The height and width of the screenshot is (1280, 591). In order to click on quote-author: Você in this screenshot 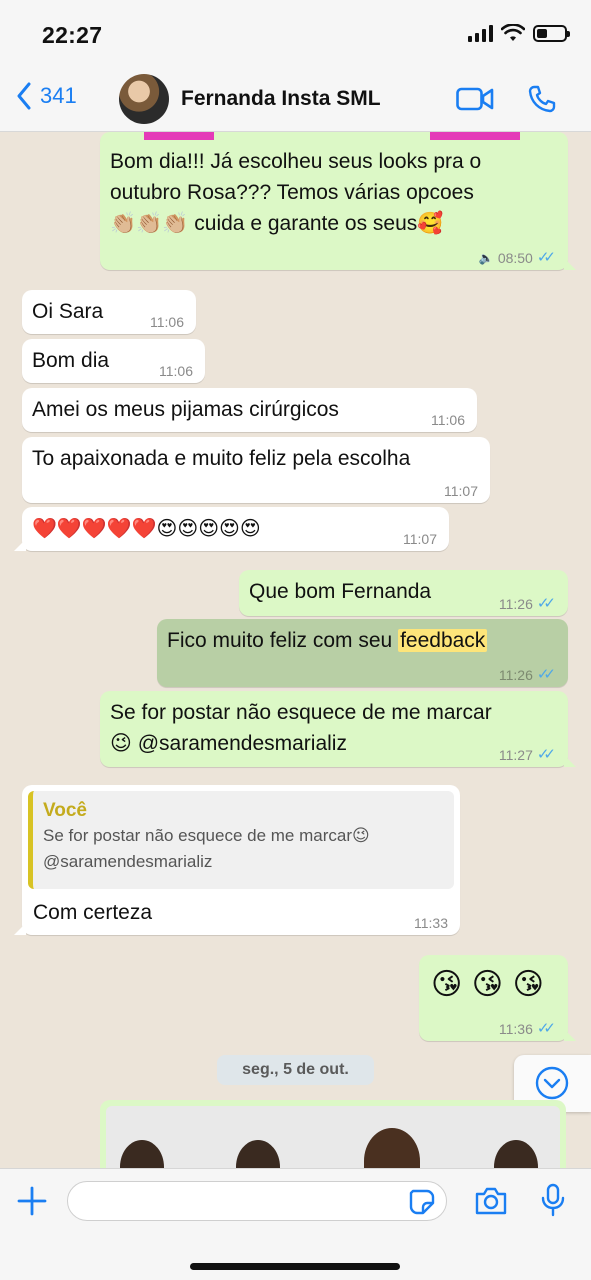, I will do `click(65, 810)`.